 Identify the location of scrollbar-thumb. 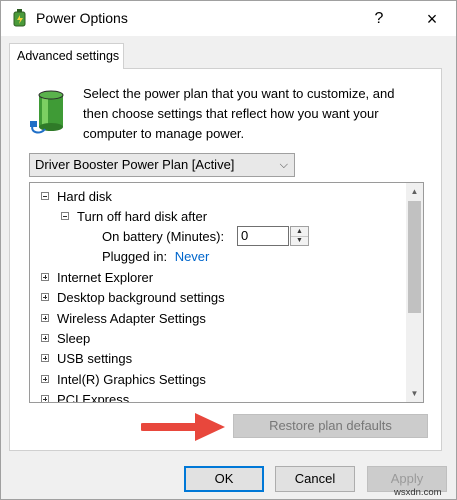
(414, 257).